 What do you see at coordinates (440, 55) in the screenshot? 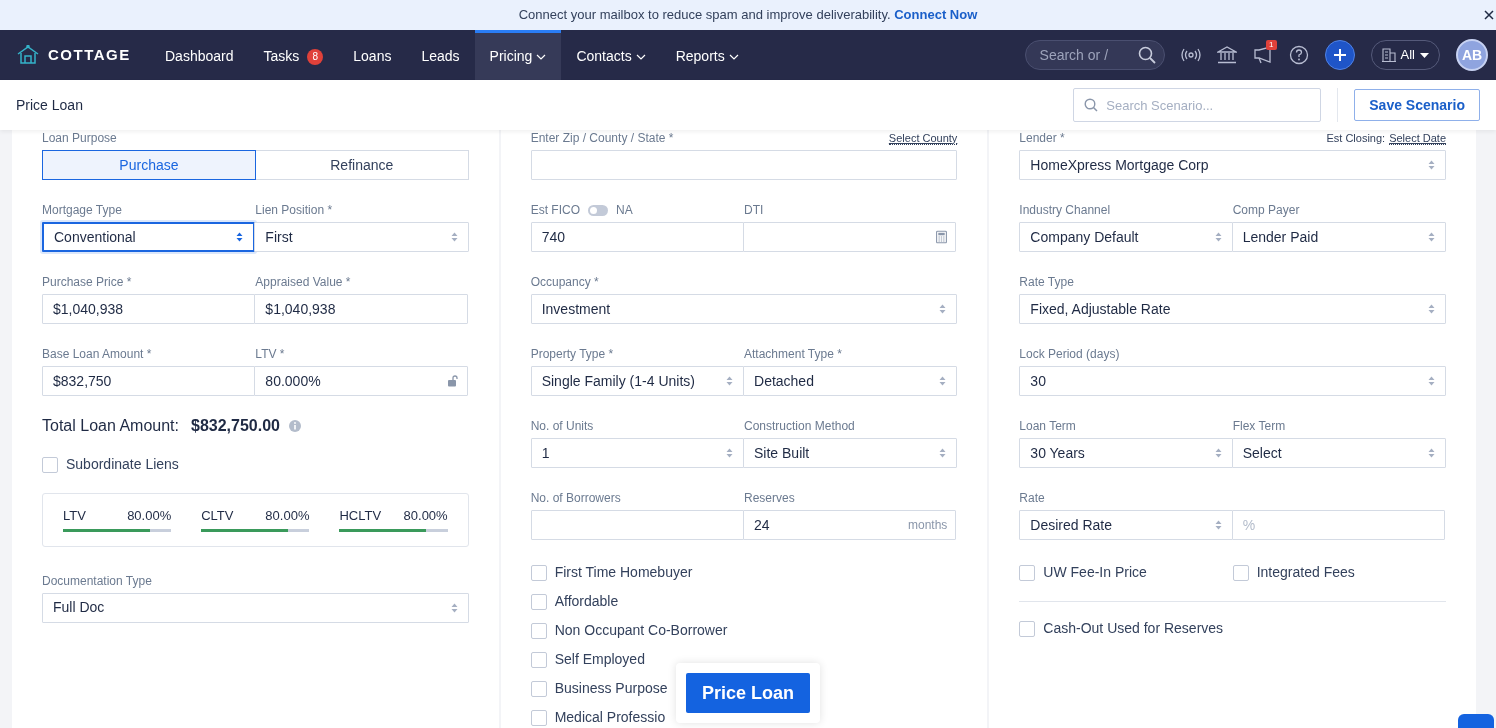
I see `nav-tab: Leads` at bounding box center [440, 55].